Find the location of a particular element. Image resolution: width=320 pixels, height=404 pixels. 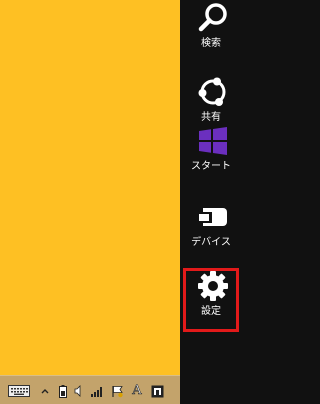

settings-charm: 設定 is located at coordinates (211, 300).